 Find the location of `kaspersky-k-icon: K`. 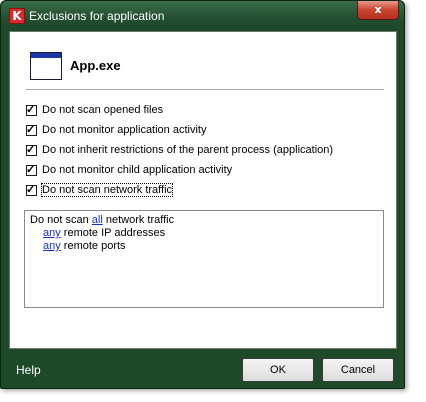

kaspersky-k-icon: K is located at coordinates (17, 16).